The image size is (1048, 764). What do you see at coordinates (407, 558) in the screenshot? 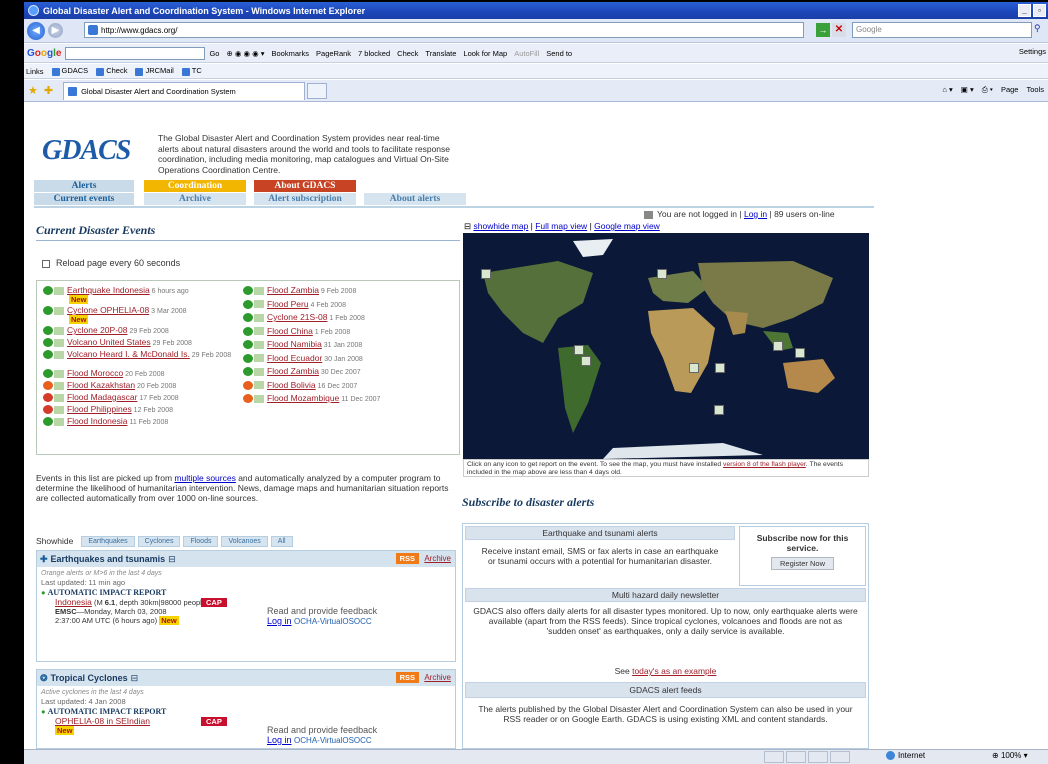
I see `rss-button: RSS` at bounding box center [407, 558].